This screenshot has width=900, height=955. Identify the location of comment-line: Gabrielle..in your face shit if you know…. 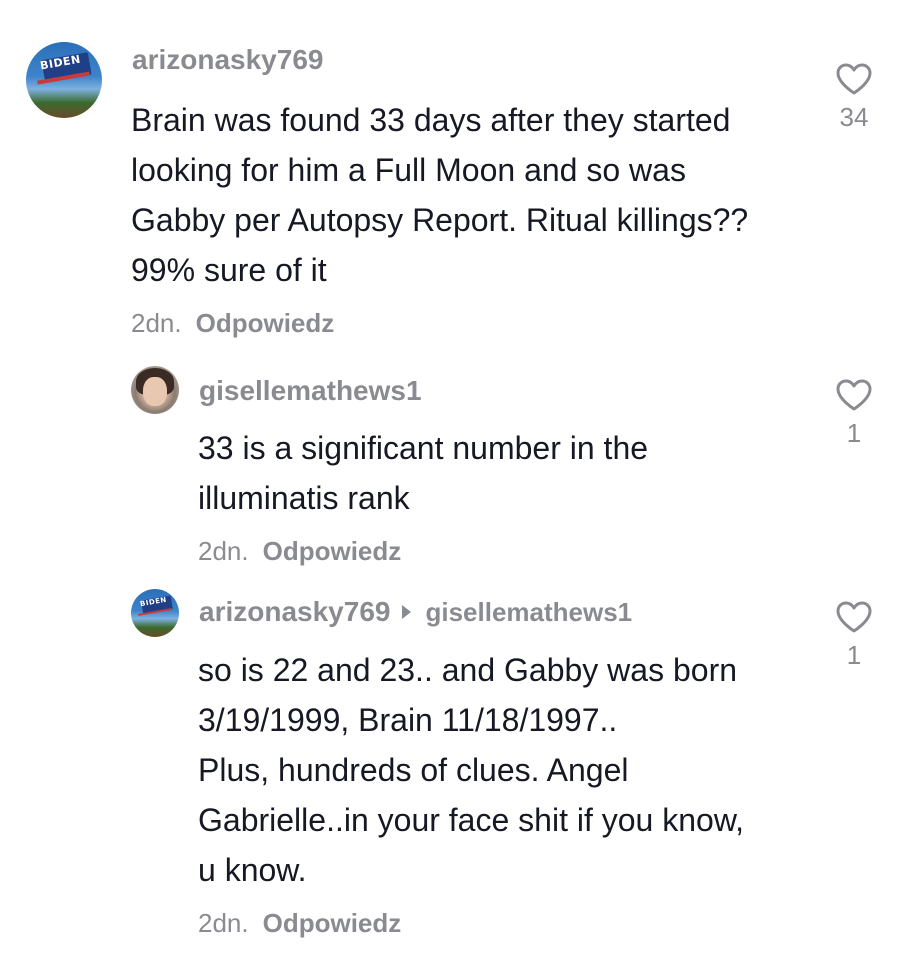
(471, 820).